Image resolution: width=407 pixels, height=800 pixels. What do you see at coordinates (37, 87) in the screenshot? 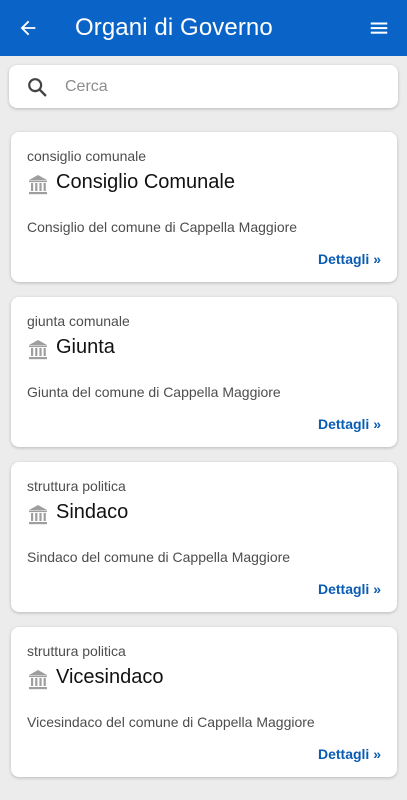
I see `search-icon` at bounding box center [37, 87].